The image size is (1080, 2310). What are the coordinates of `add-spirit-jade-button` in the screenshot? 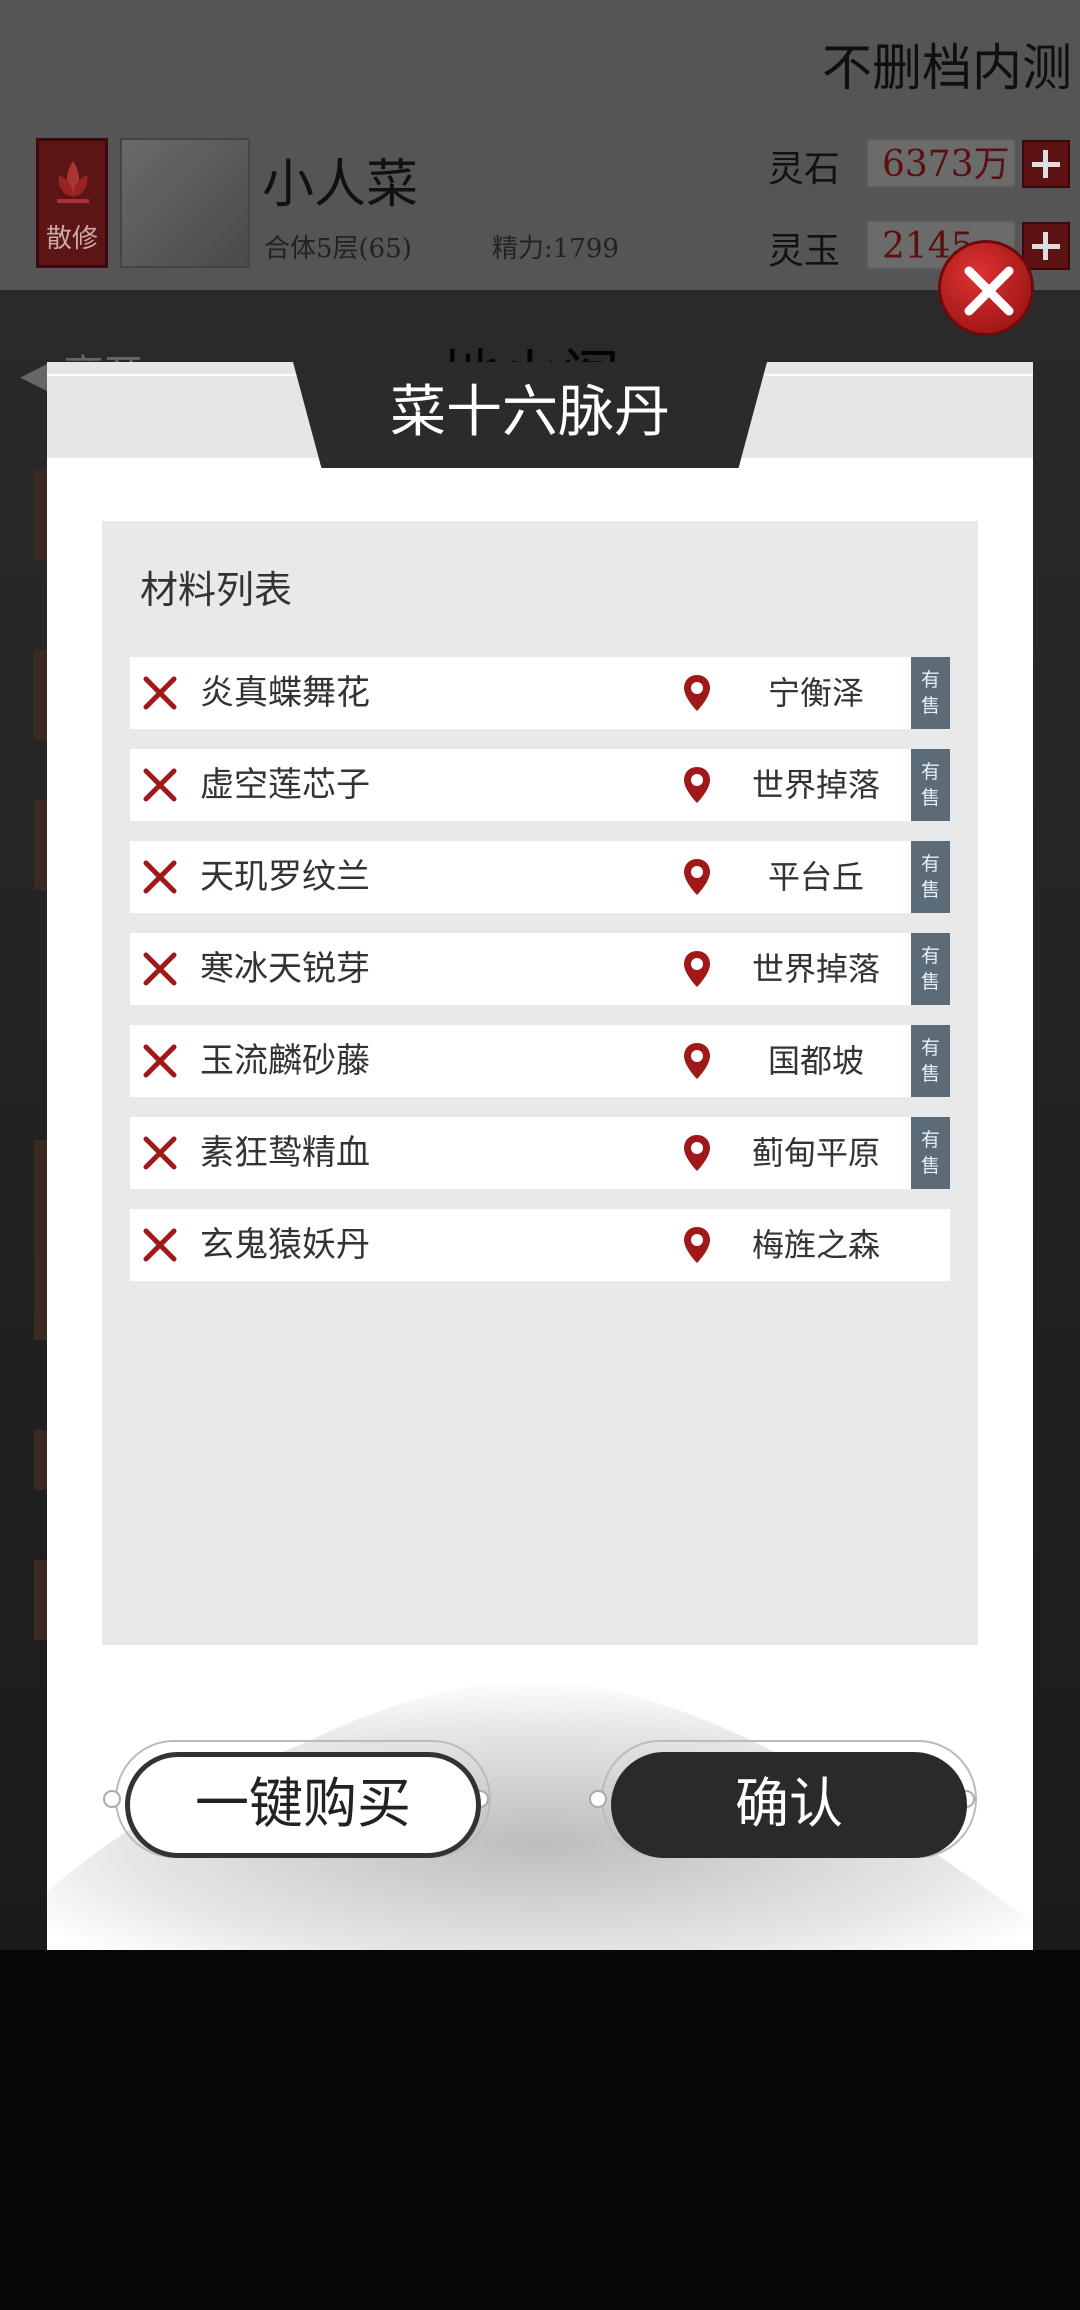 It's located at (1046, 246).